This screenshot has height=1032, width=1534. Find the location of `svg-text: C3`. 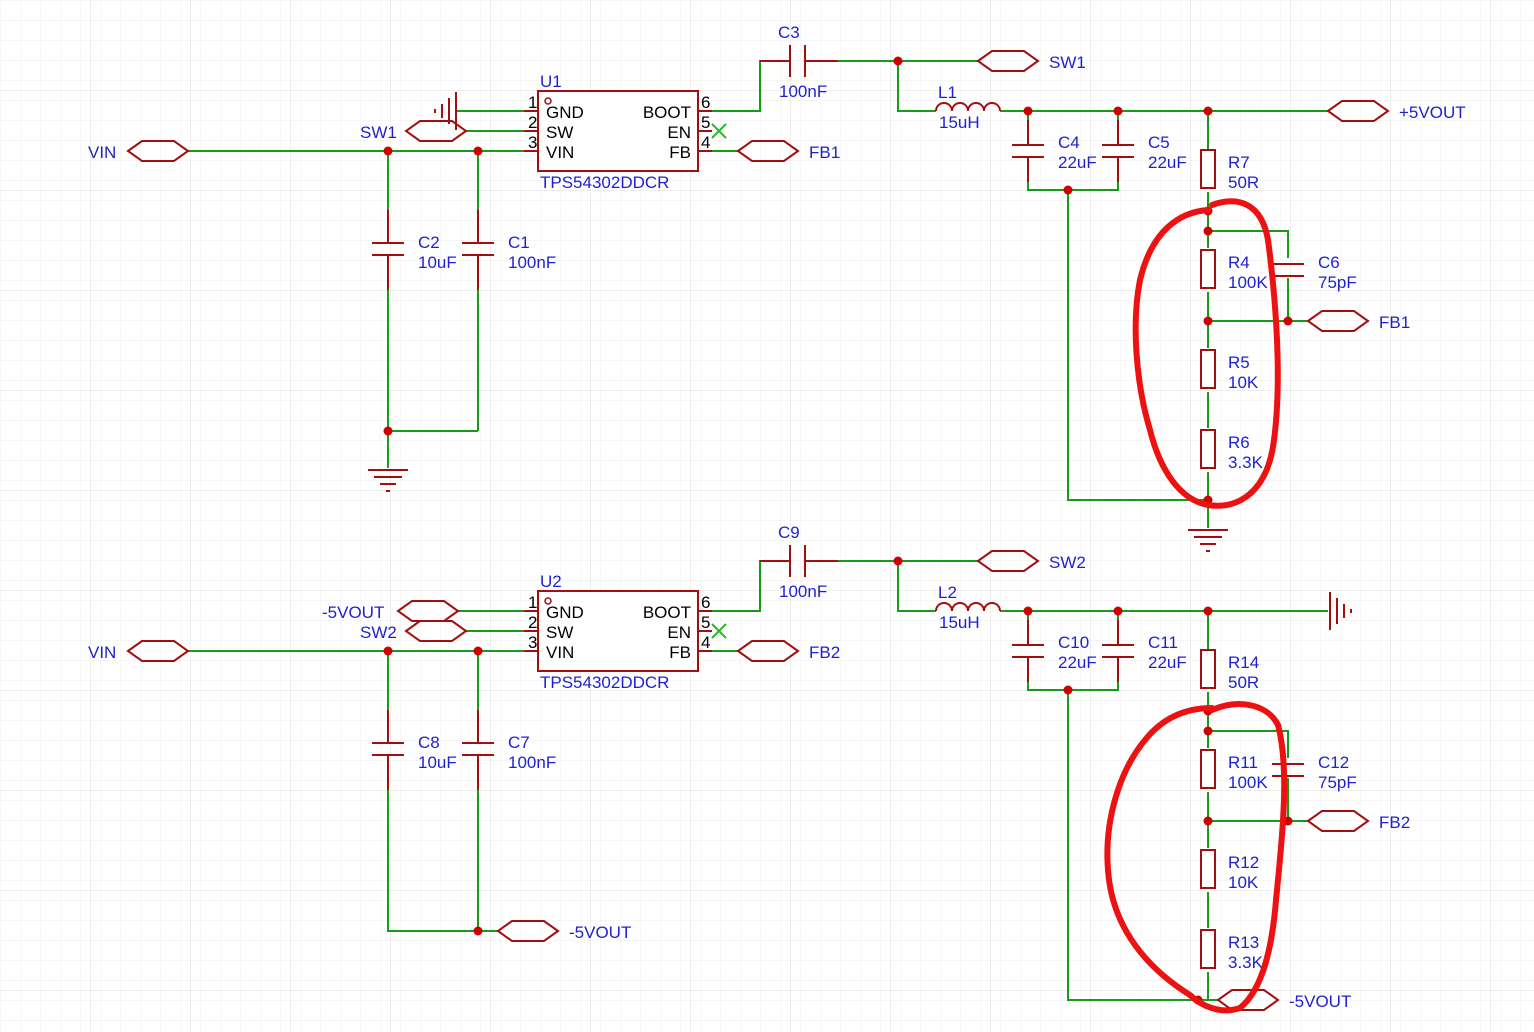

svg-text: C3 is located at coordinates (789, 32).